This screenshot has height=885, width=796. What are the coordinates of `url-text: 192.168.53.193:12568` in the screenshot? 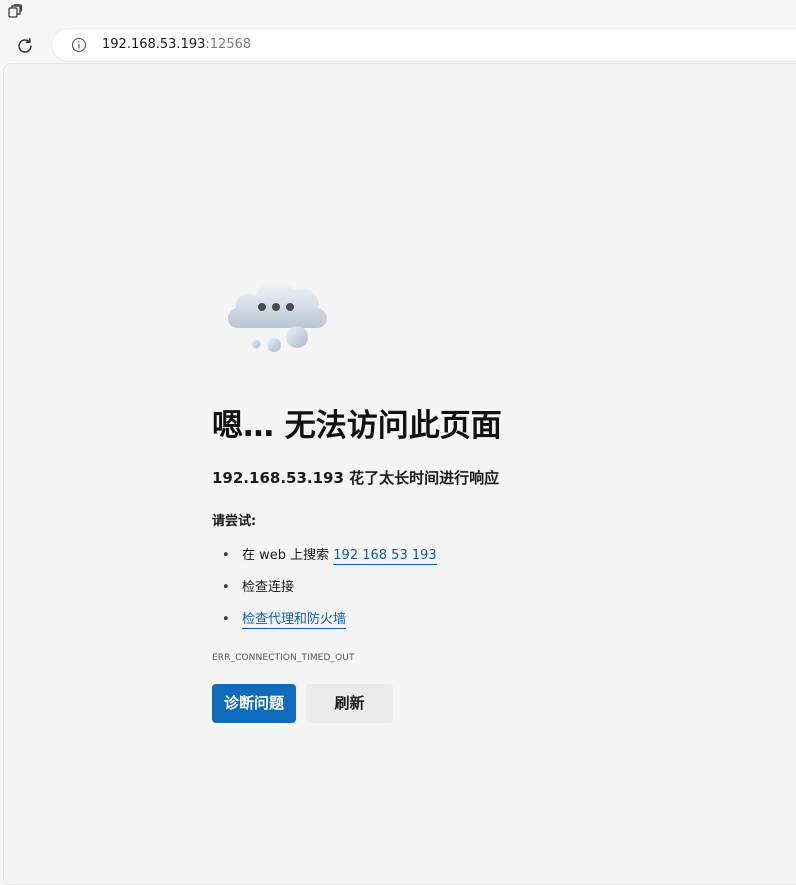 It's located at (176, 45).